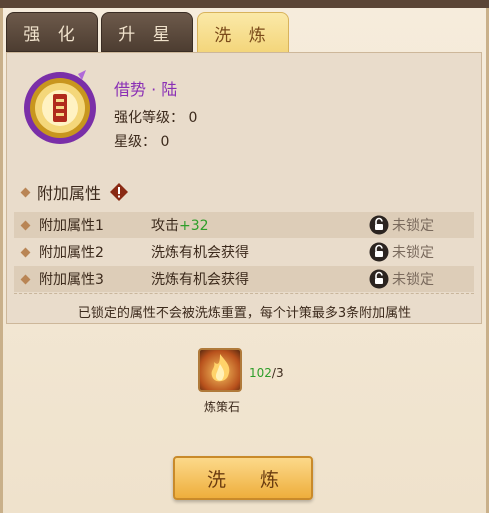 The width and height of the screenshot is (489, 513). What do you see at coordinates (277, 373) in the screenshot?
I see `material-need: /3` at bounding box center [277, 373].